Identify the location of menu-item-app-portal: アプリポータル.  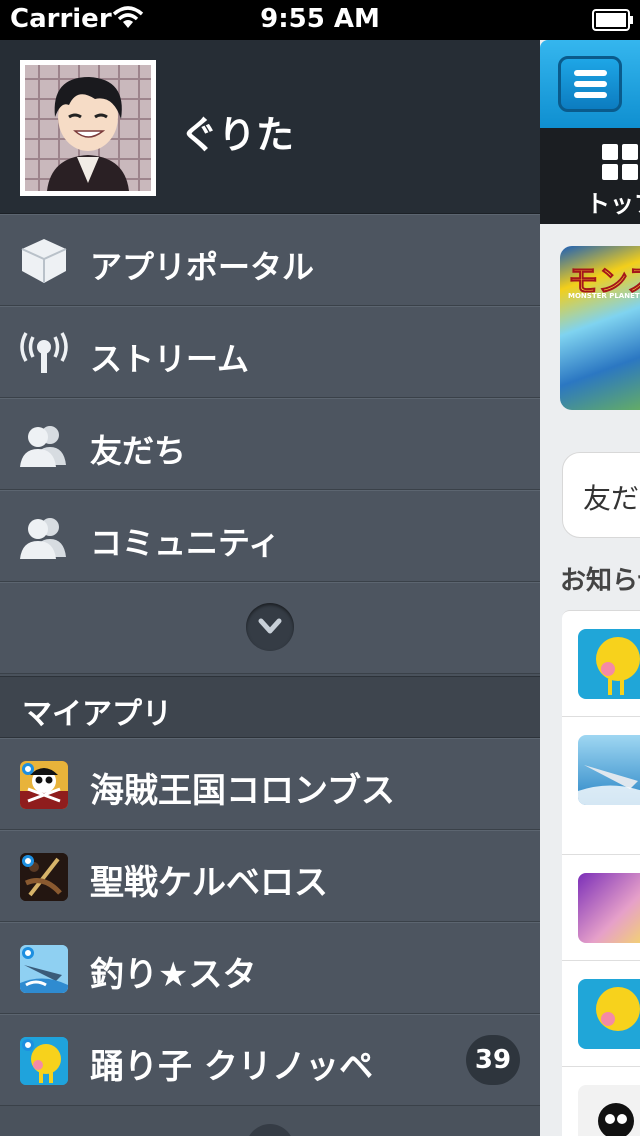
(270, 260).